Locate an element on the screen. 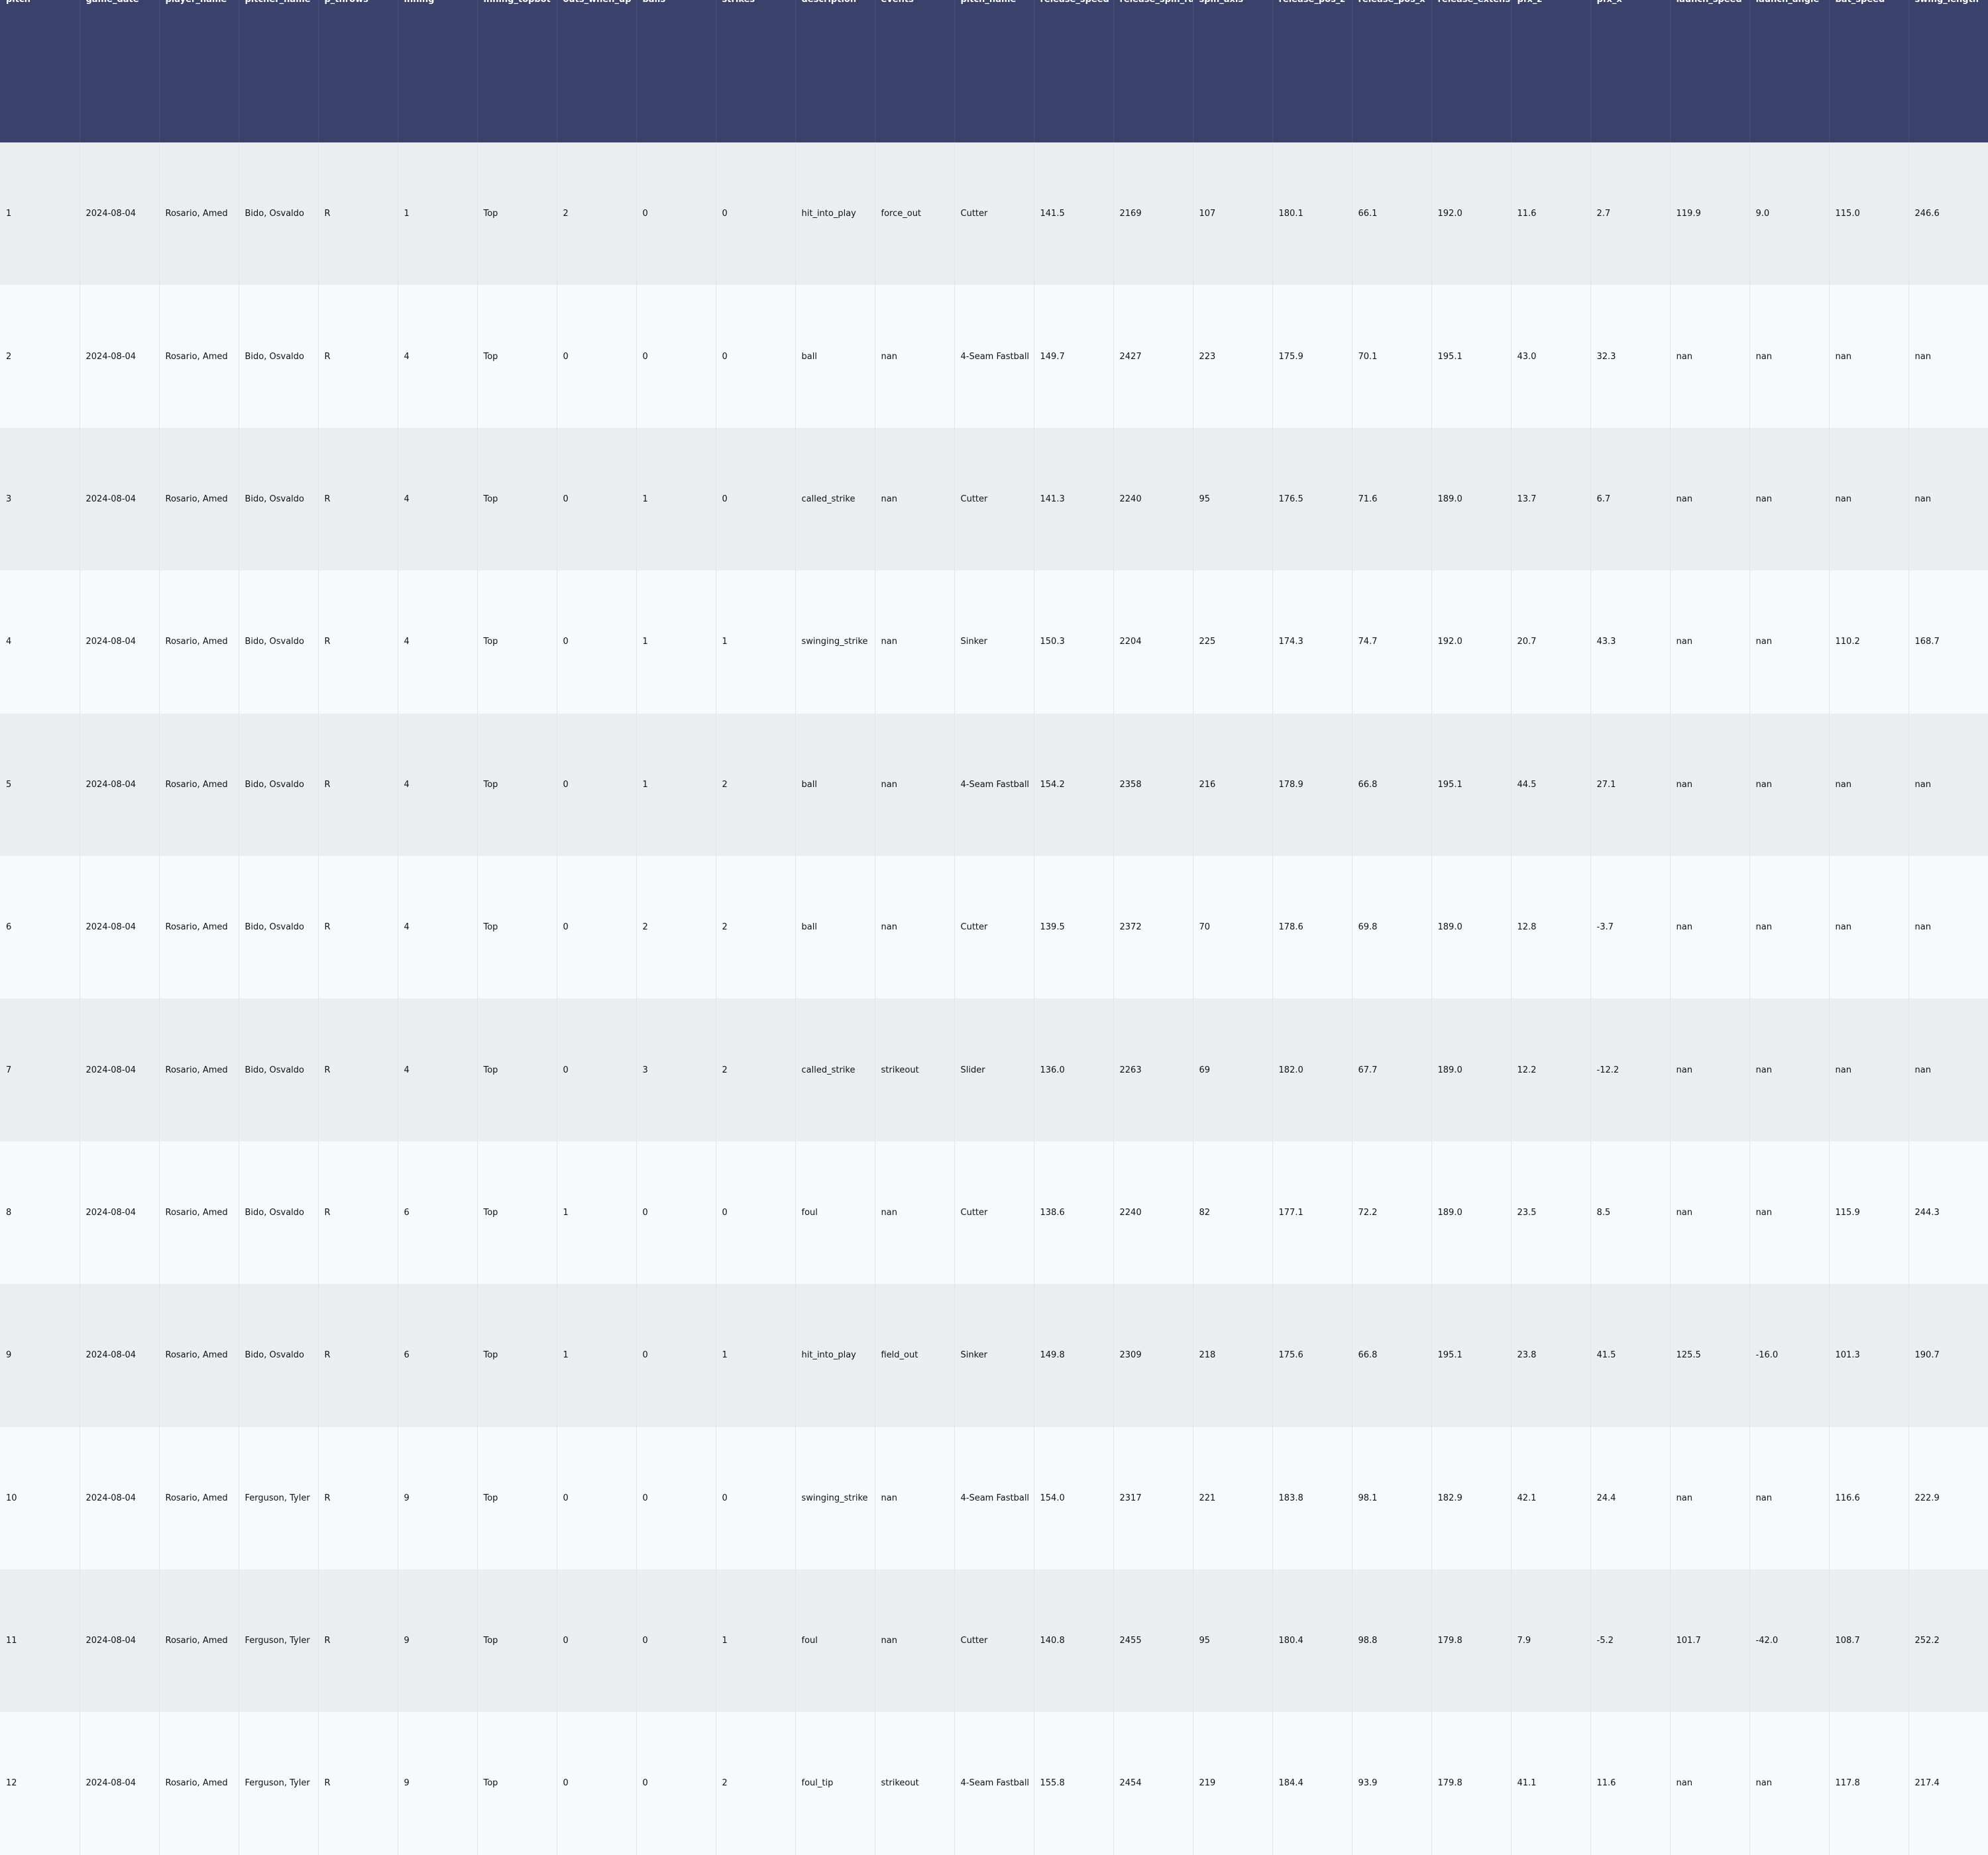  column-header-swing-length: swing_length is located at coordinates (1948, 71).